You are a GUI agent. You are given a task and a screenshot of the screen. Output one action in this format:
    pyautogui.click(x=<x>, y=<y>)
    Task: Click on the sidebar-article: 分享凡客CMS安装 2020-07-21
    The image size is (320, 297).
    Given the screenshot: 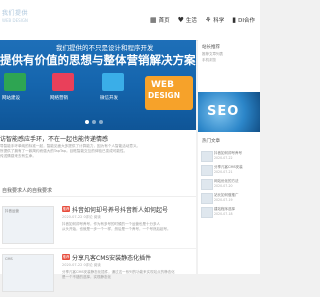 What is the action you would take?
    pyautogui.click(x=229, y=170)
    